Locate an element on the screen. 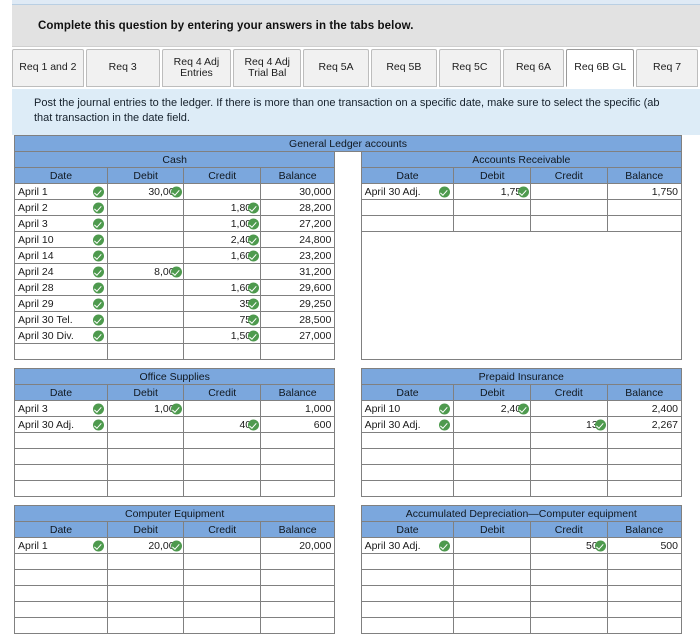 This screenshot has width=700, height=634. credit-cell: 1,000 is located at coordinates (222, 223).